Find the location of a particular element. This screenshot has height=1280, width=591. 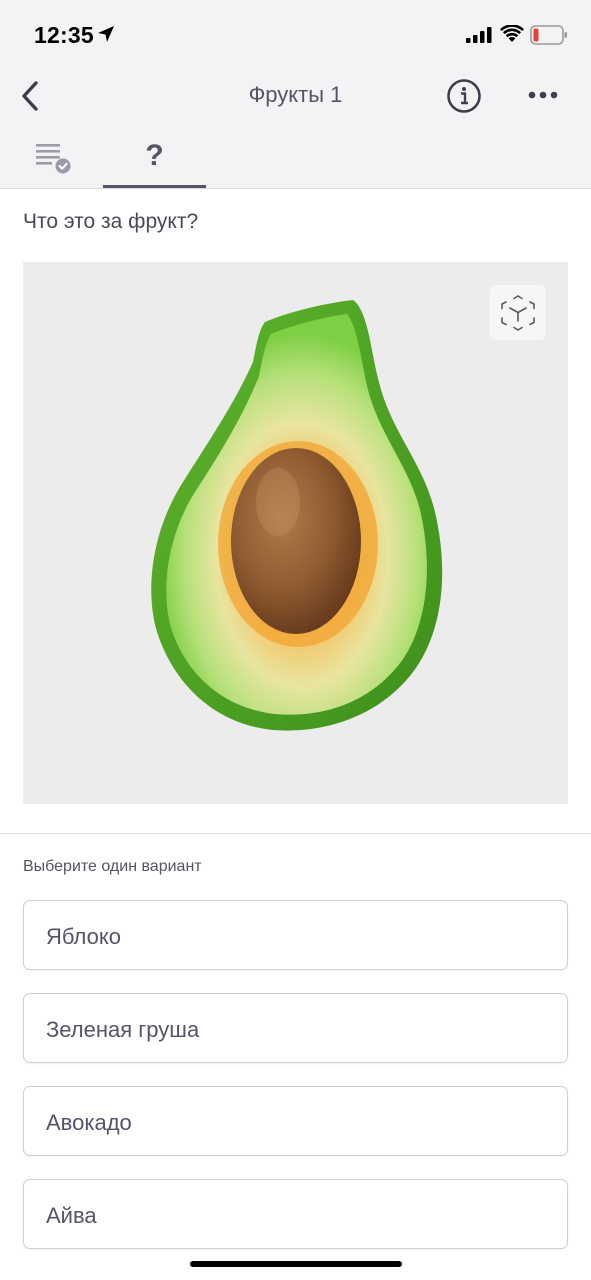

location-arrow-icon is located at coordinates (106, 34).